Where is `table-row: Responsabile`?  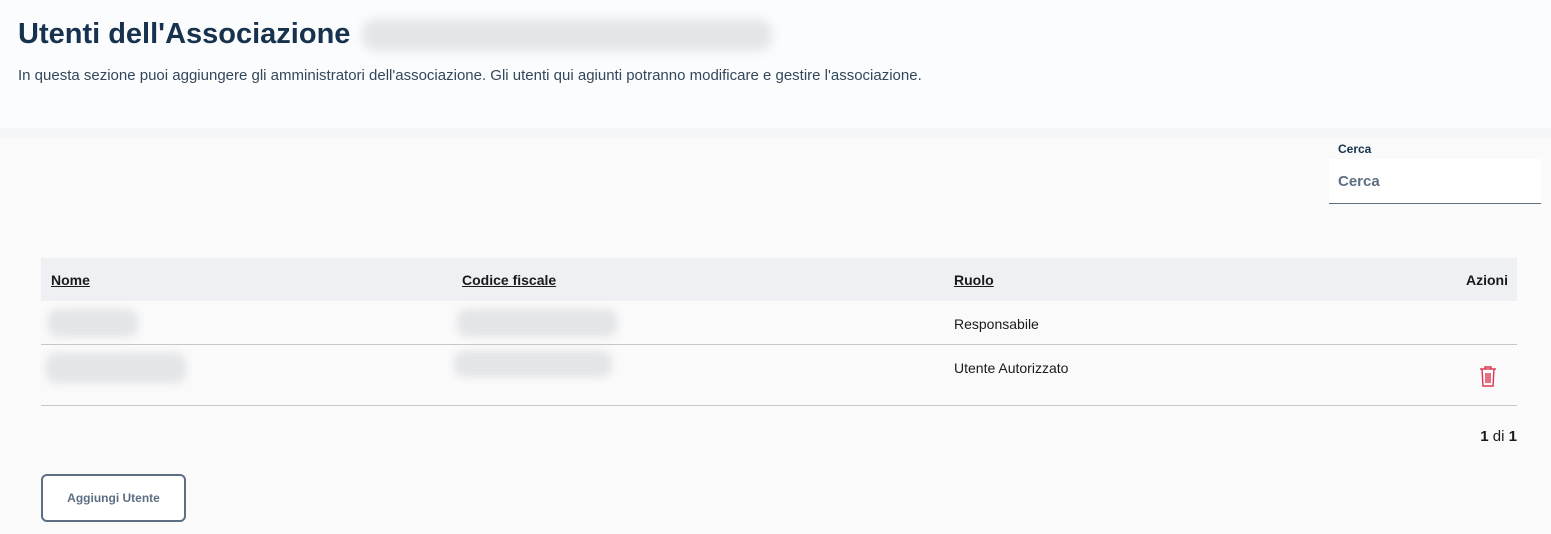 table-row: Responsabile is located at coordinates (779, 323).